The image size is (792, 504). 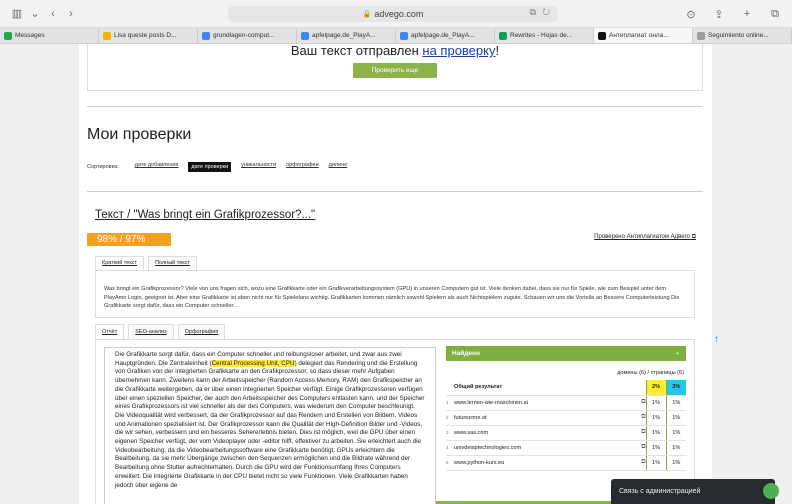 I want to click on sort-label: Сортировка:, so click(x=103, y=167).